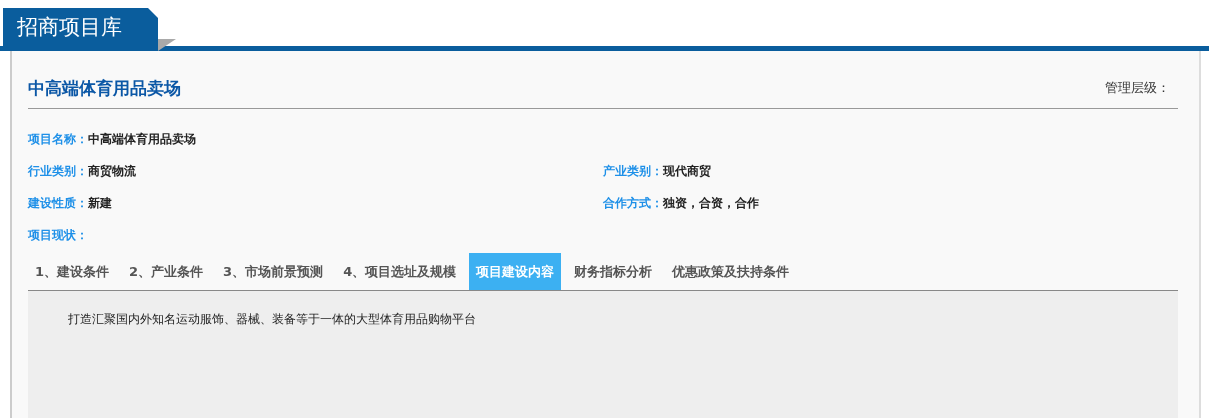 This screenshot has width=1209, height=418. I want to click on tab: 财务指标分析, so click(613, 271).